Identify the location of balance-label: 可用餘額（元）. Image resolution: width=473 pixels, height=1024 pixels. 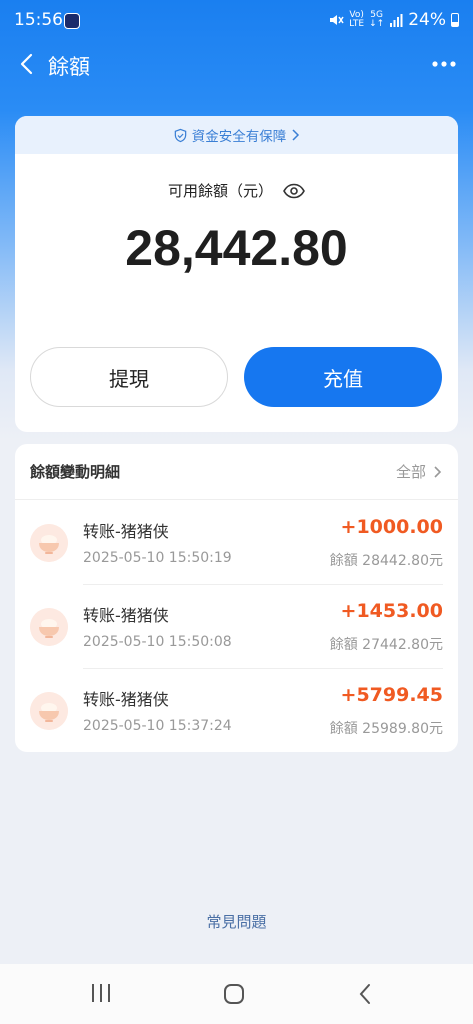
(220, 191).